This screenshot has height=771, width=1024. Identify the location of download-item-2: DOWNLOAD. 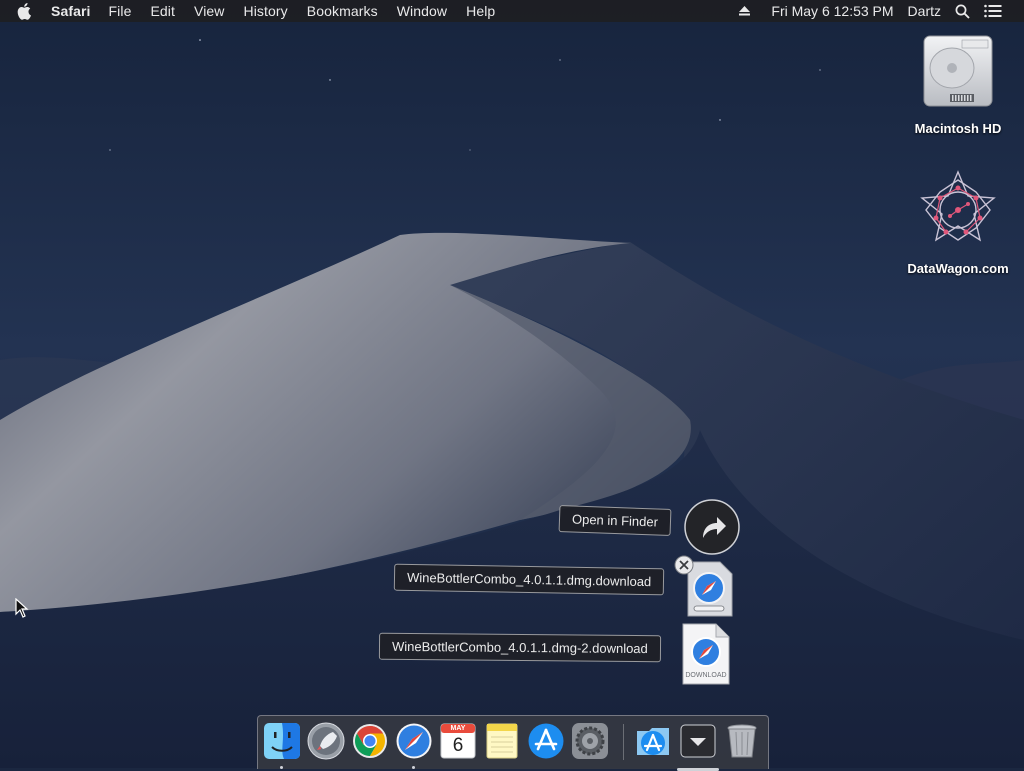
(706, 656).